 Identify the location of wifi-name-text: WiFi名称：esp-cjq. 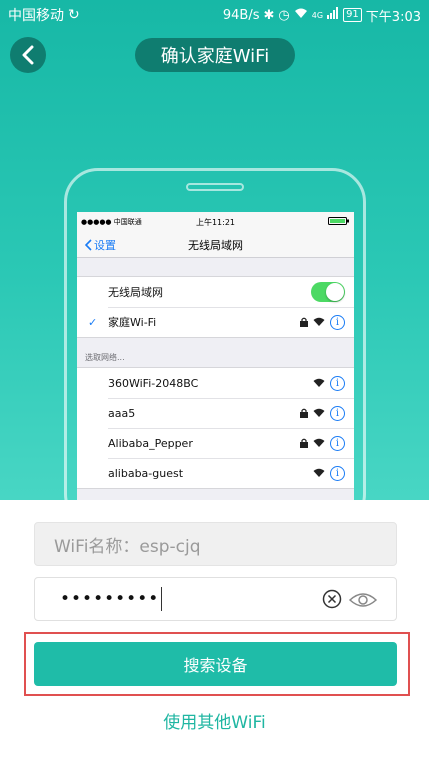
(127, 546).